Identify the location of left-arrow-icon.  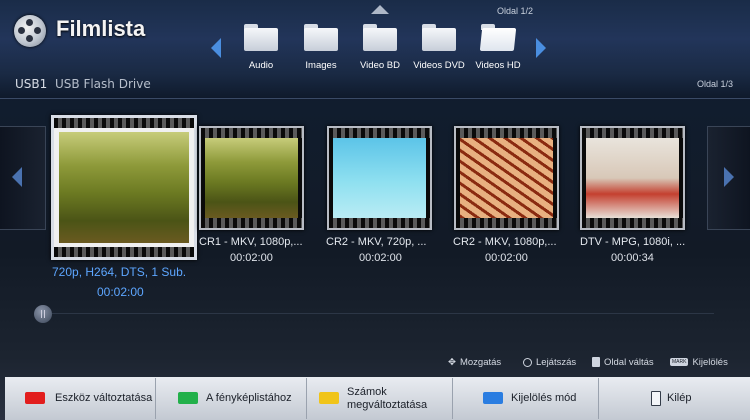
(17, 177).